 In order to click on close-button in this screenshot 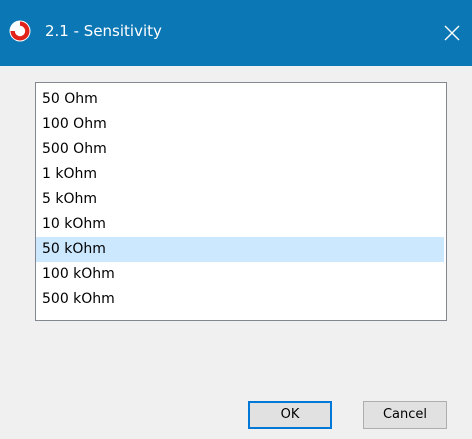, I will do `click(452, 33)`.